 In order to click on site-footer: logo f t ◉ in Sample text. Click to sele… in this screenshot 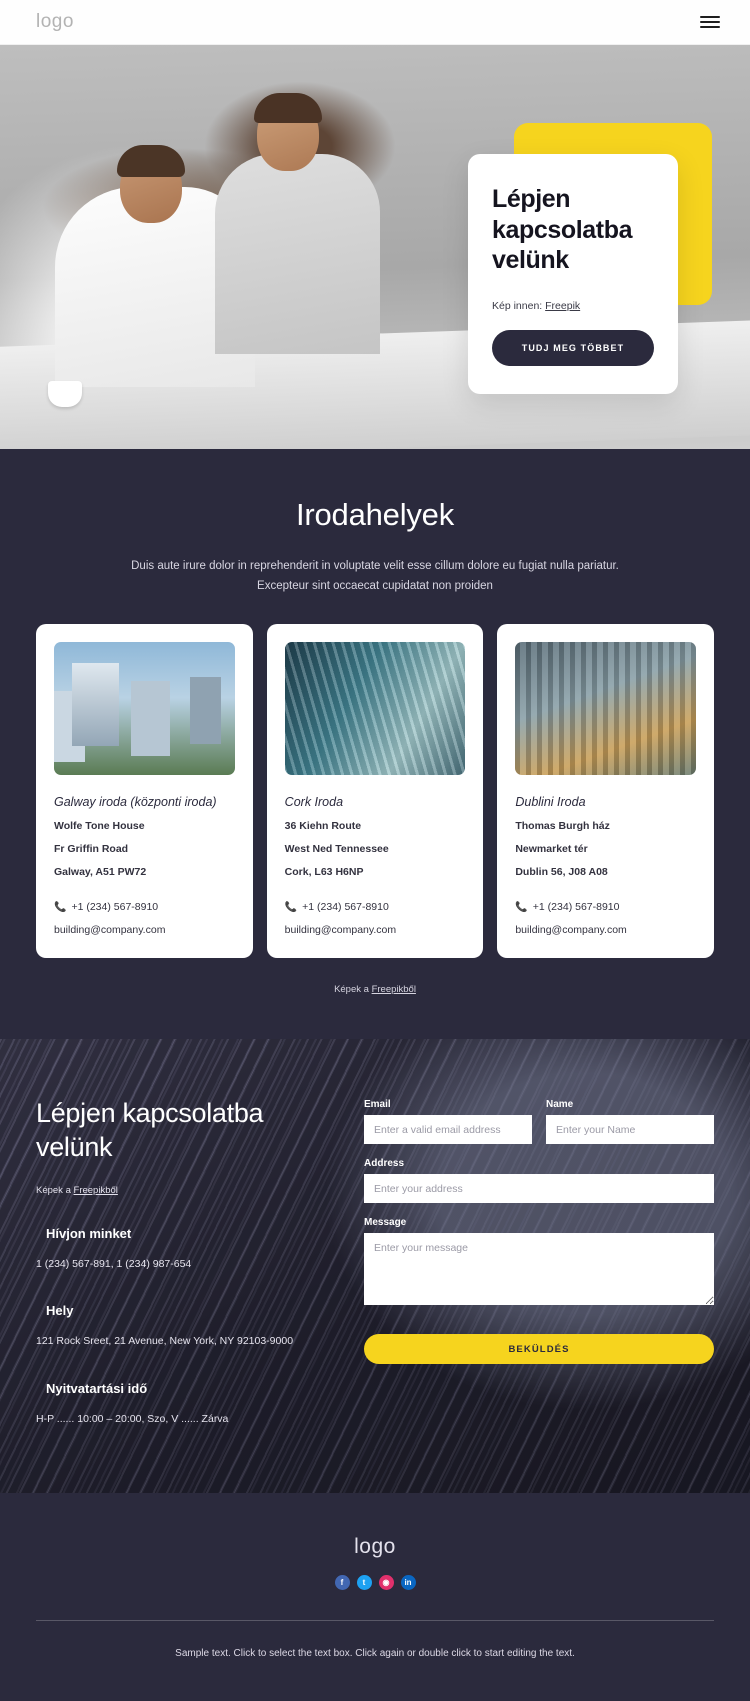, I will do `click(375, 1597)`.